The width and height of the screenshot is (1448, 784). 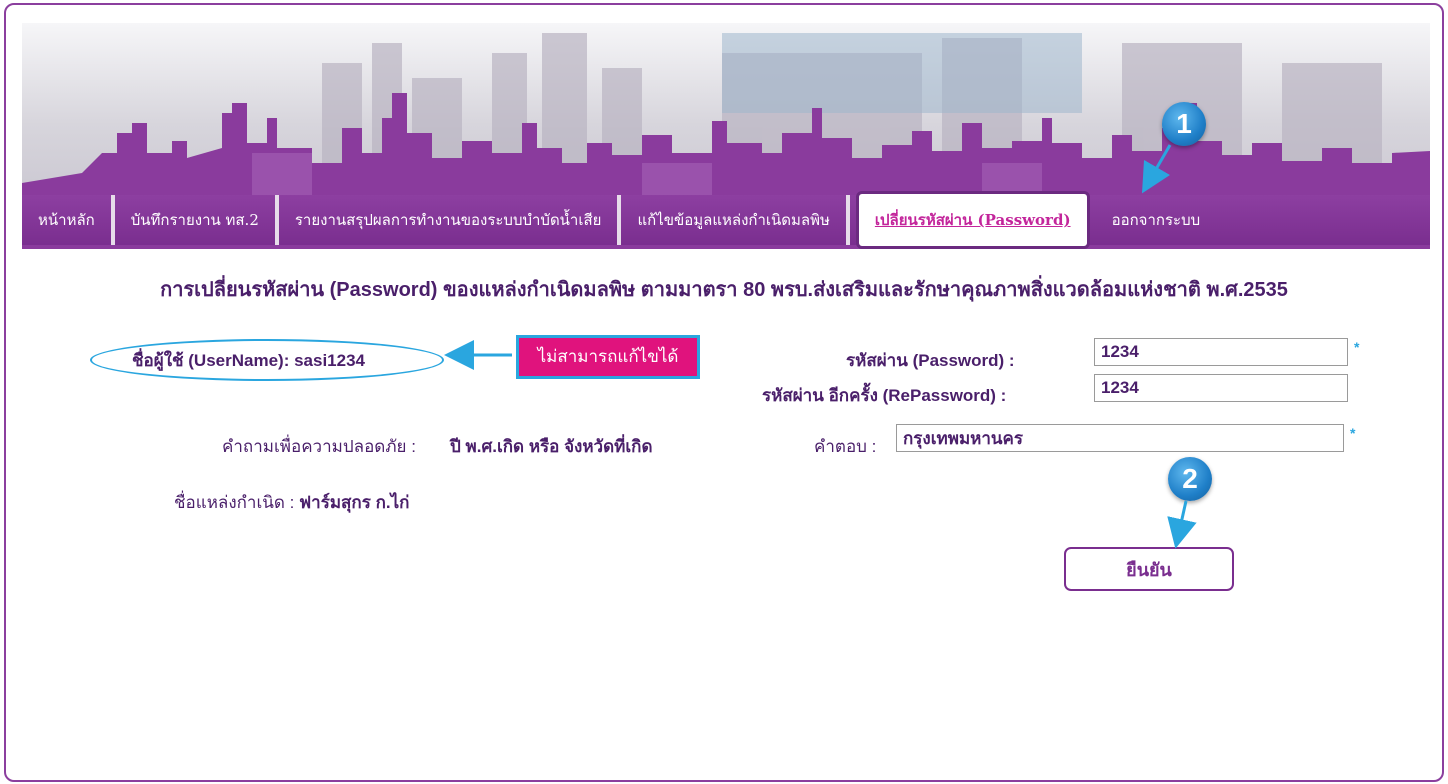 I want to click on nav-record-report: บันทึกรายงาน ทส.2, so click(x=197, y=220).